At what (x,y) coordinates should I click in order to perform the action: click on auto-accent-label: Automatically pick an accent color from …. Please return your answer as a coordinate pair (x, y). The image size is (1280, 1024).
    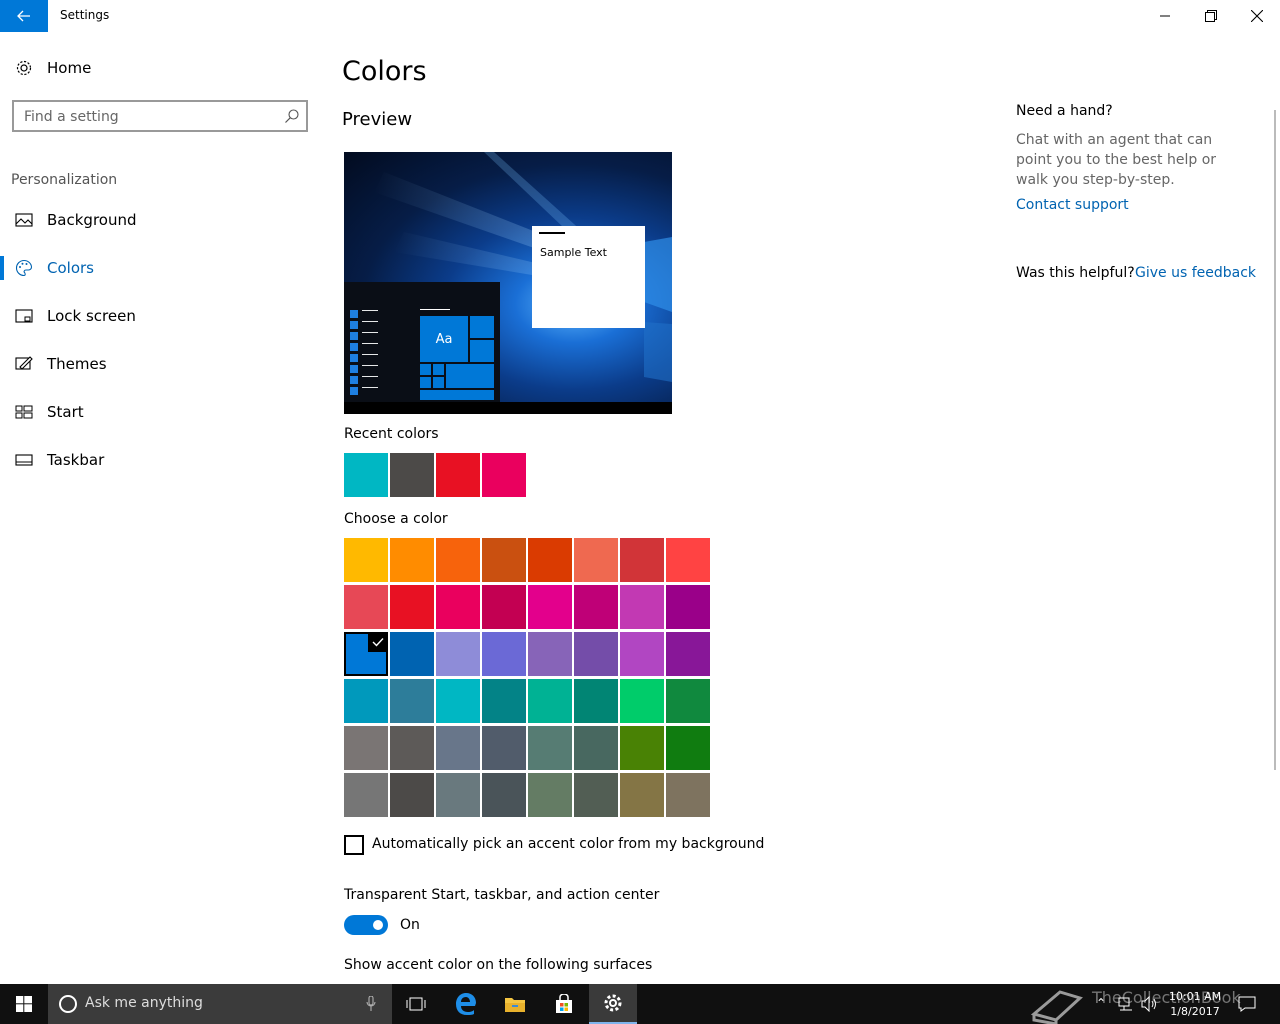
    Looking at the image, I should click on (568, 844).